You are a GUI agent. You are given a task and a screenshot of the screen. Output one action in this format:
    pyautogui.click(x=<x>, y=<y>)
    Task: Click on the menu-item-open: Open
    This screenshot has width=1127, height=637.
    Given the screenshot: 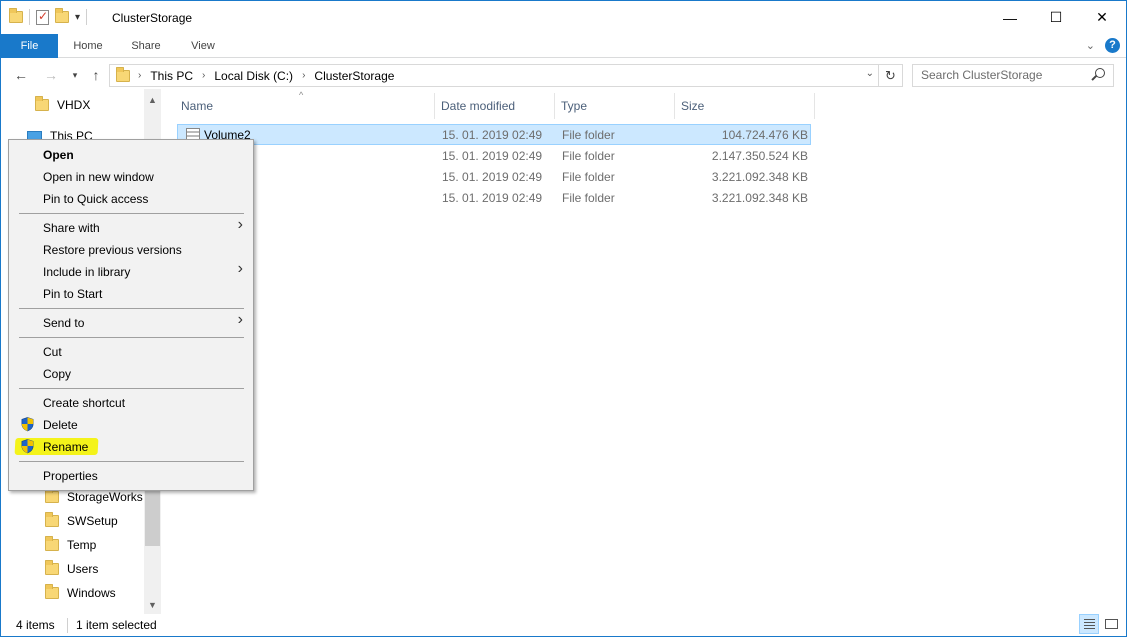 What is the action you would take?
    pyautogui.click(x=58, y=155)
    